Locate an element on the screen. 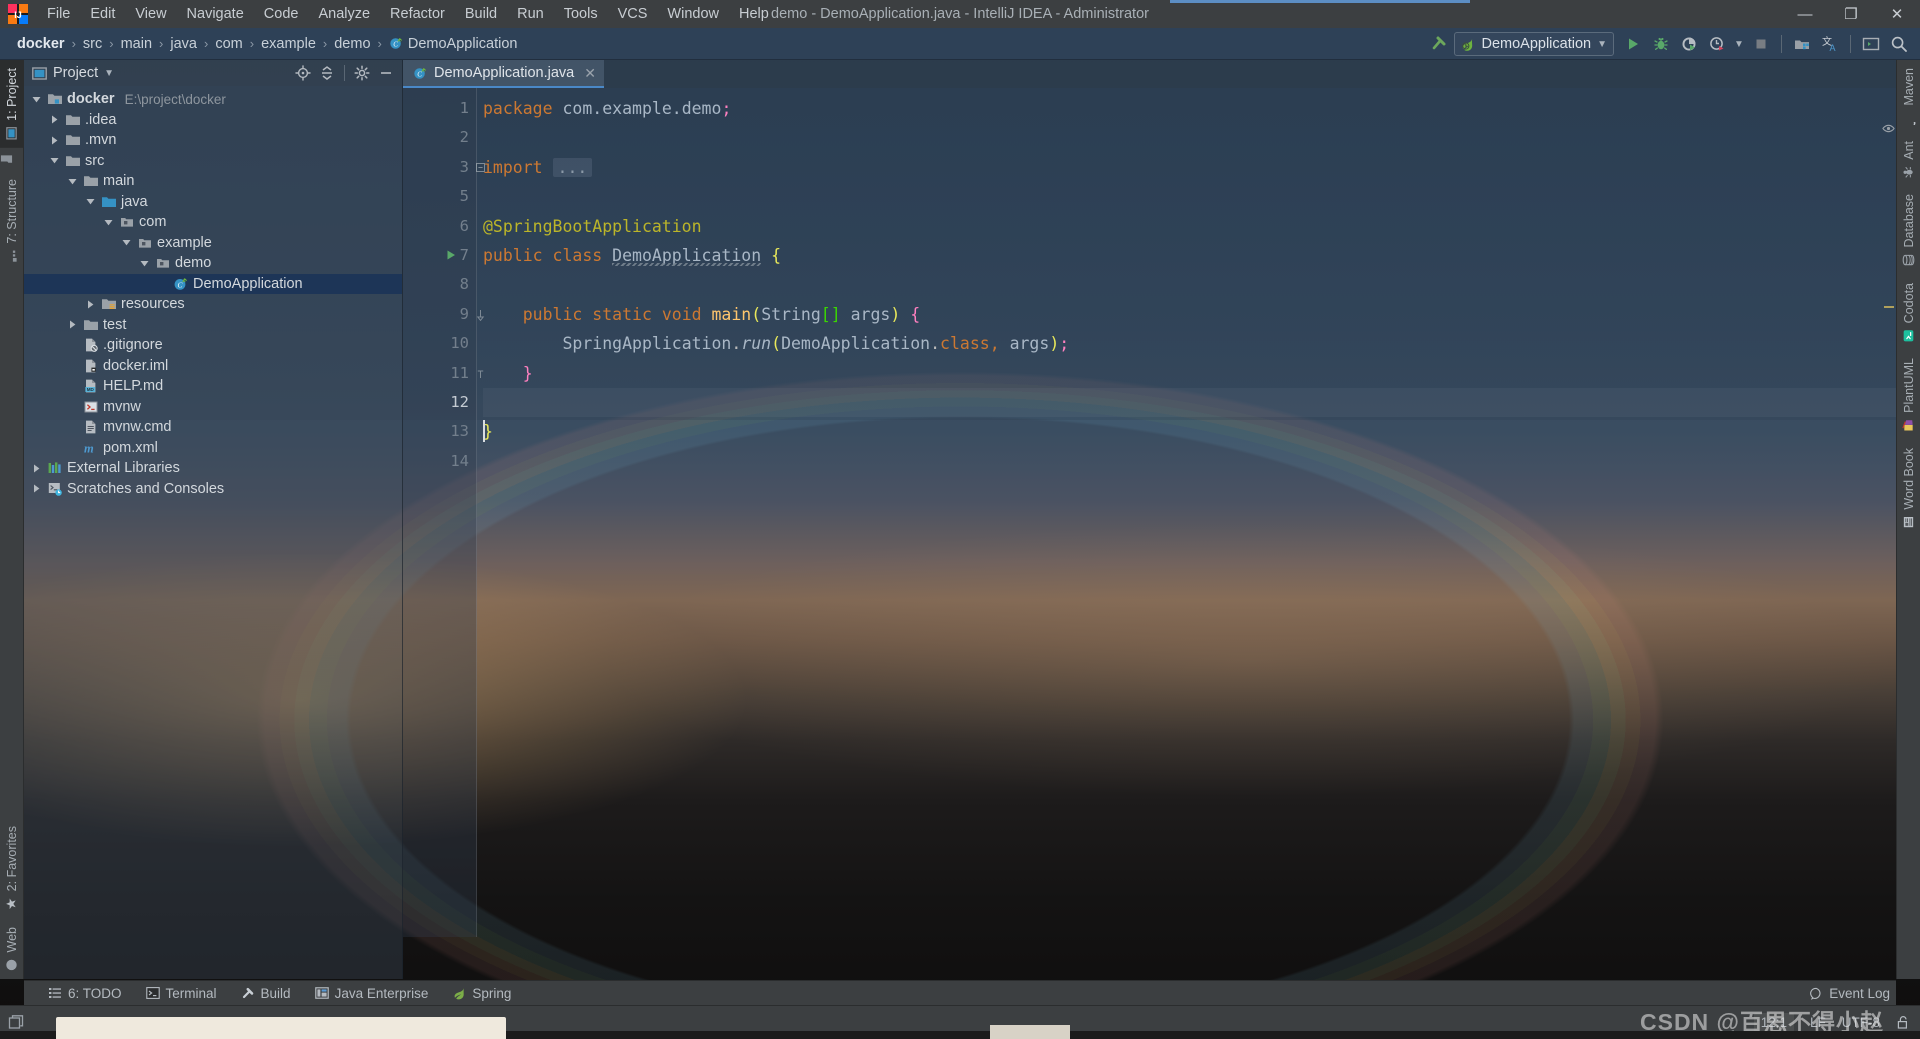  line-separator: LF is located at coordinates (1818, 1022).